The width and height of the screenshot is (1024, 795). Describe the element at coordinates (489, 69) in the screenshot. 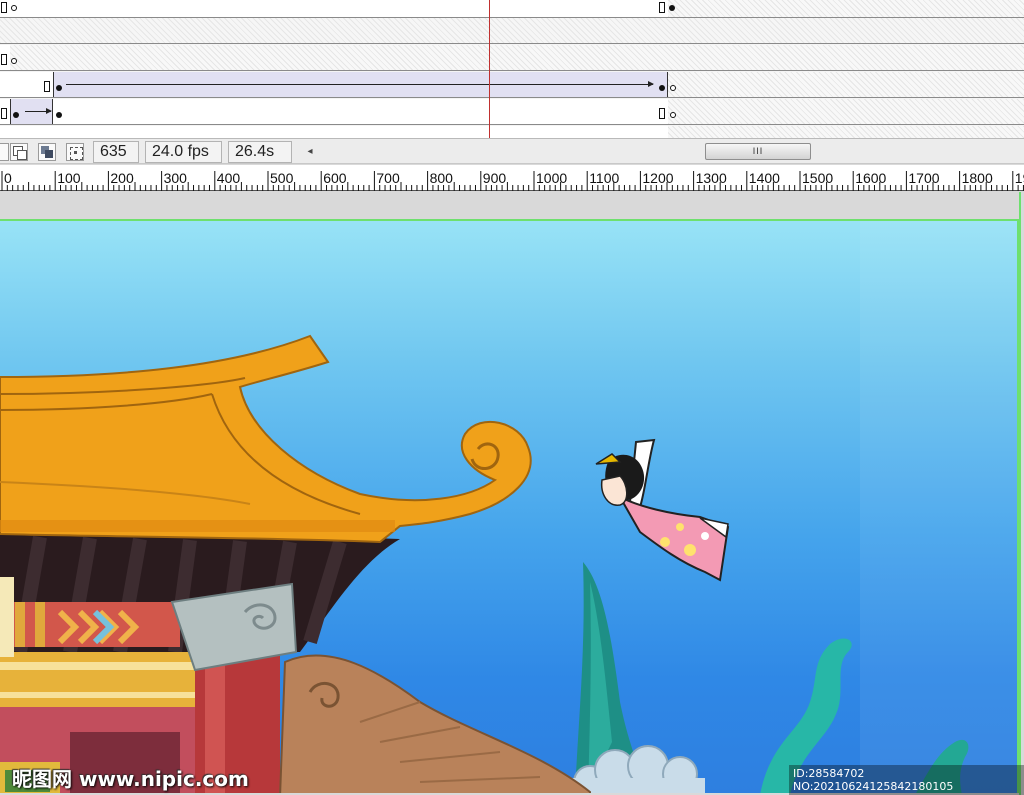

I see `playhead` at that location.